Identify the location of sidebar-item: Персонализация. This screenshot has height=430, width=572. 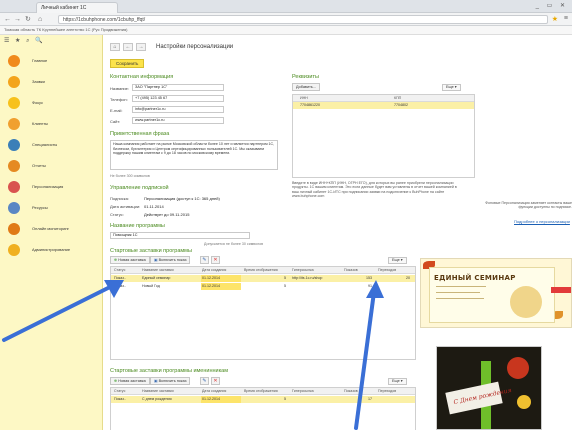
(51, 187).